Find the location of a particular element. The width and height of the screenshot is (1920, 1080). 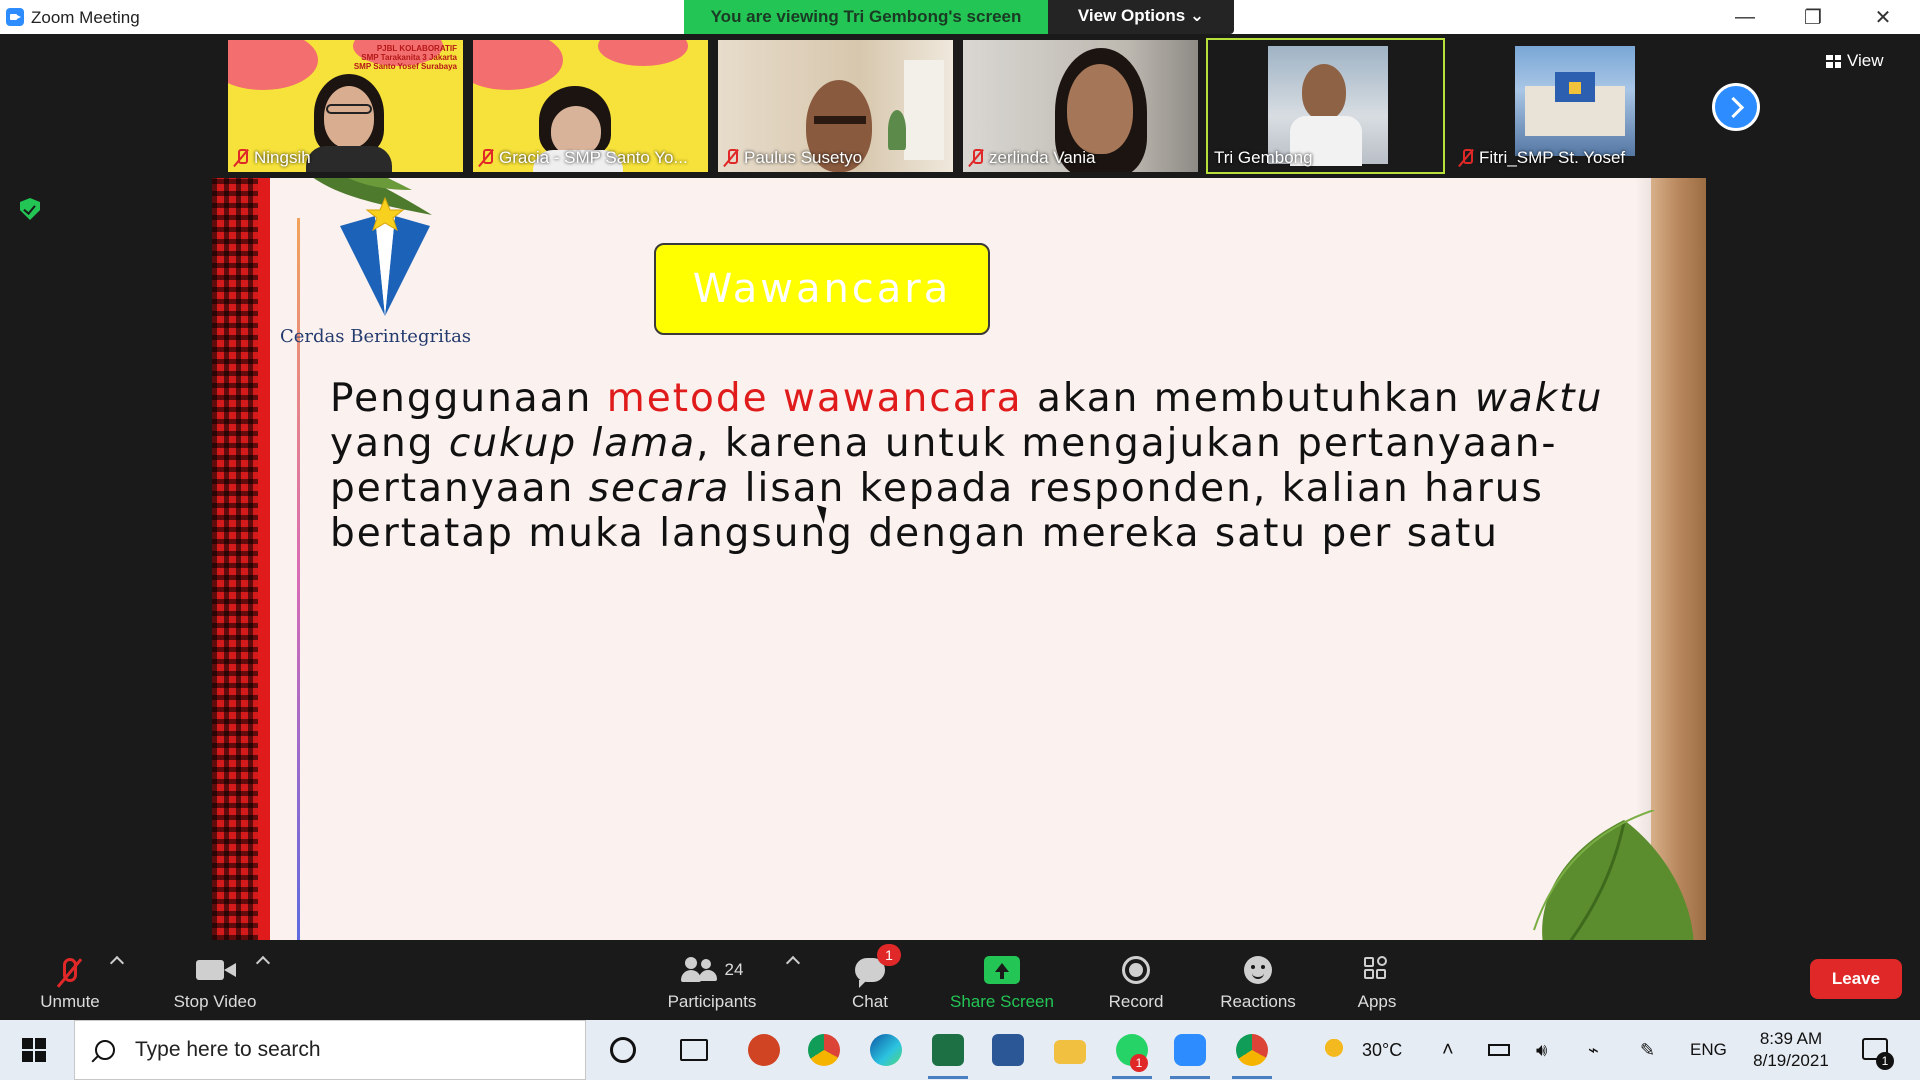

participants-count: 24 is located at coordinates (734, 969).